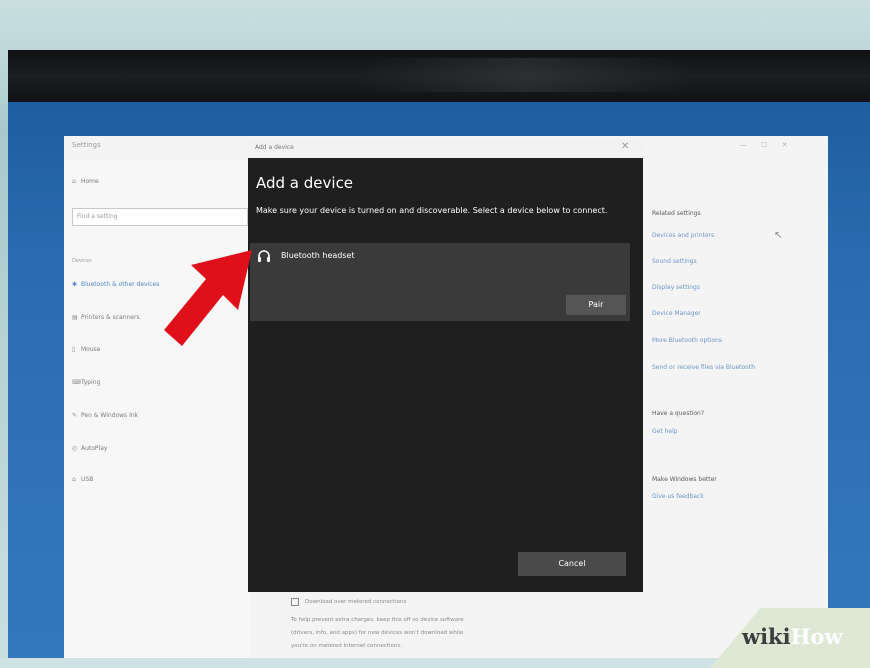 This screenshot has width=870, height=668. What do you see at coordinates (75, 448) in the screenshot?
I see `autoplay-icon: ◴` at bounding box center [75, 448].